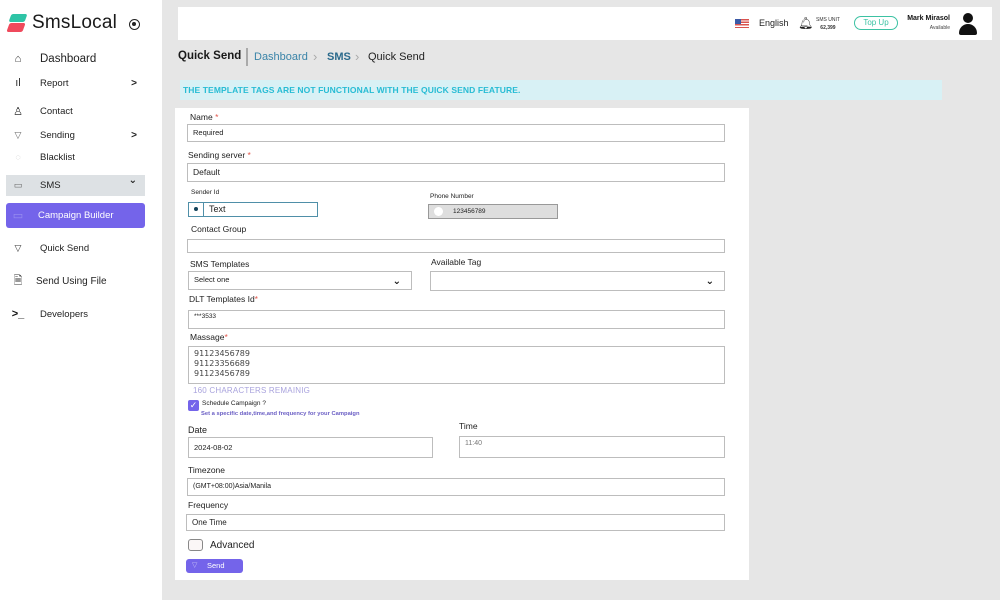 The image size is (1000, 600). What do you see at coordinates (310, 447) in the screenshot?
I see `date-input: 2024-08-02` at bounding box center [310, 447].